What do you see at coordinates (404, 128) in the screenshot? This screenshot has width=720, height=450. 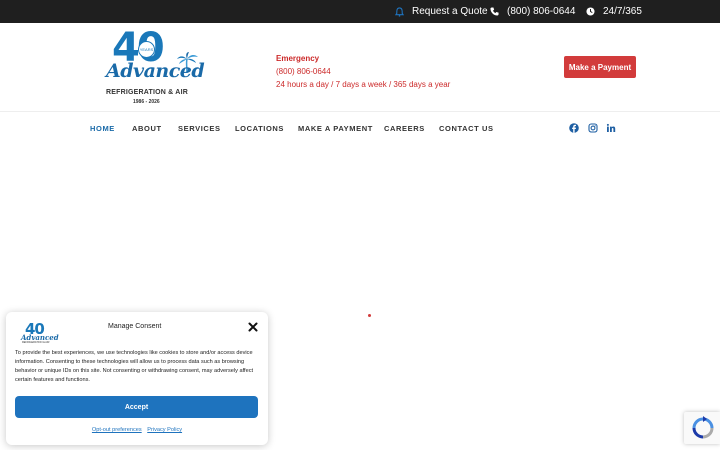 I see `nav-item-careers: CAREERS` at bounding box center [404, 128].